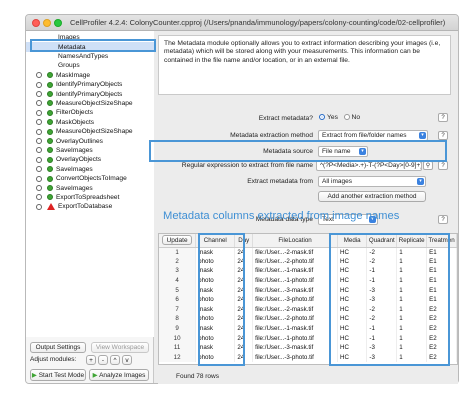 The image size is (474, 416). Describe the element at coordinates (308, 290) in the screenshot. I see `table-row: 5 mask 24 file:/User...-3-mask.tif HC -3 1 E1` at that location.